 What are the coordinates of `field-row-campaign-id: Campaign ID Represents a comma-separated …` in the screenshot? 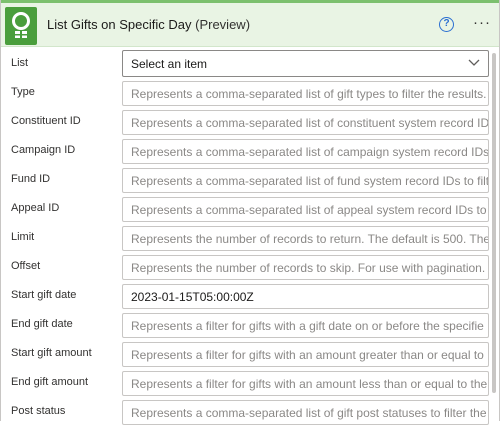 It's located at (250, 153).